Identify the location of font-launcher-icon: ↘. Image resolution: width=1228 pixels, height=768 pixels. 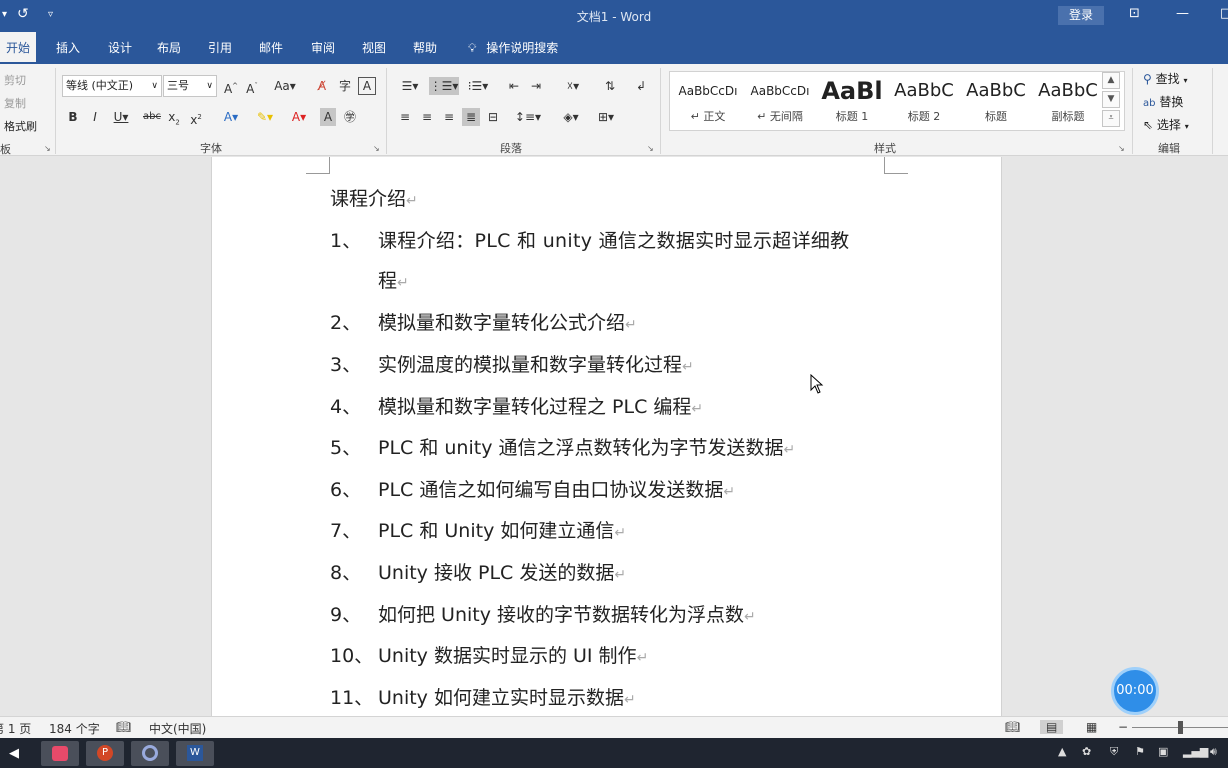
(376, 148).